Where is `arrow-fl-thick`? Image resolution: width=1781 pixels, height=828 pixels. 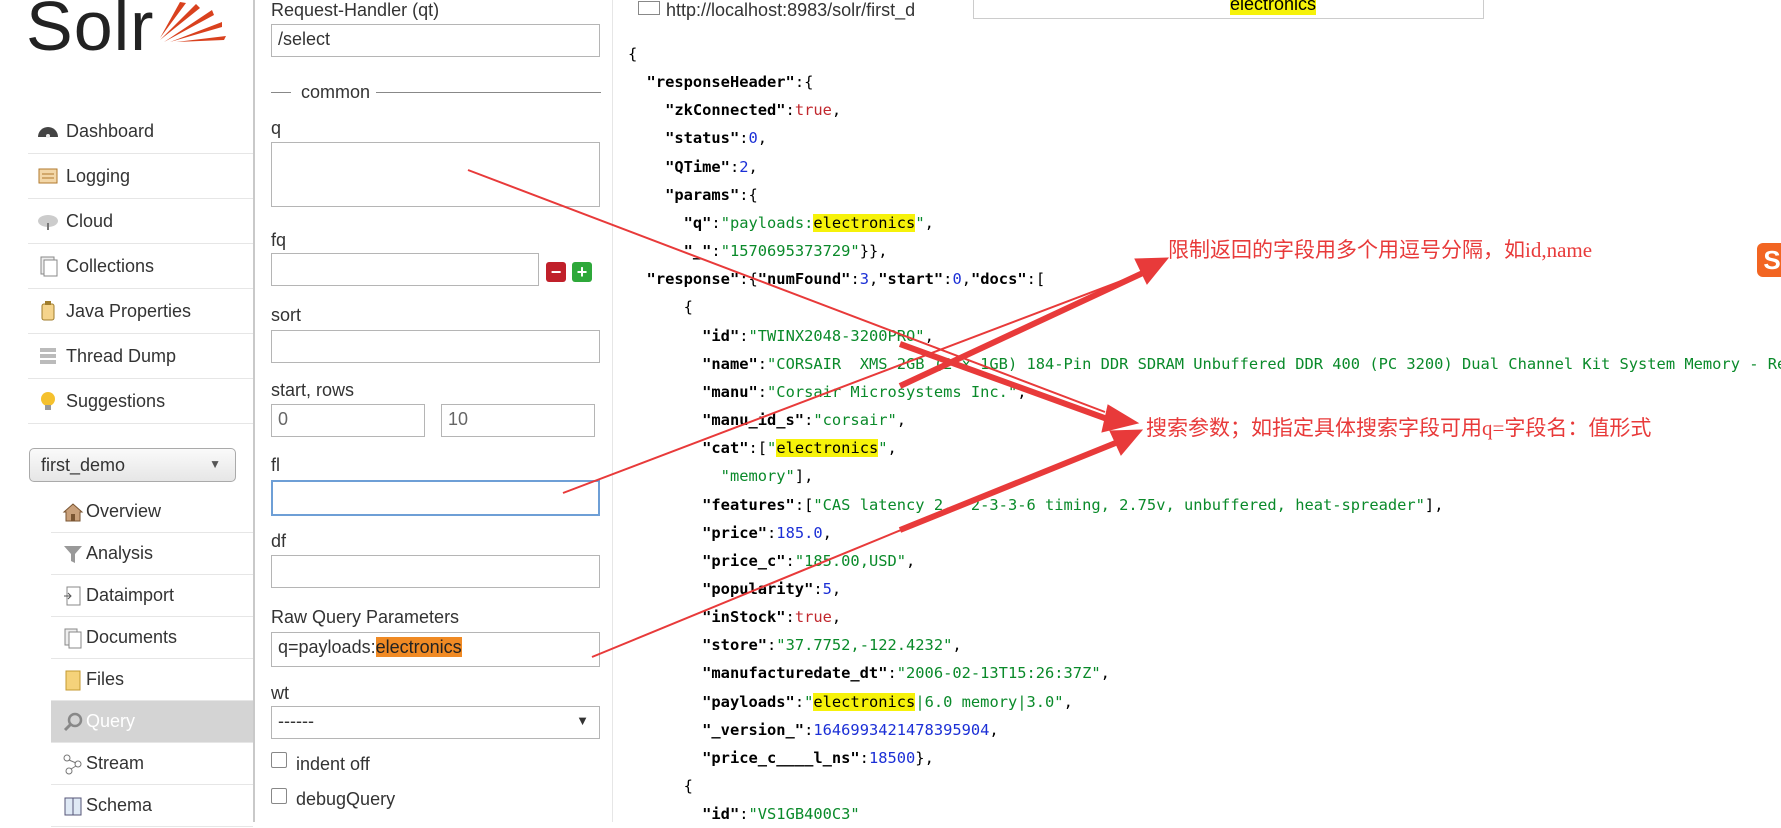
arrow-fl-thick is located at coordinates (1022, 329).